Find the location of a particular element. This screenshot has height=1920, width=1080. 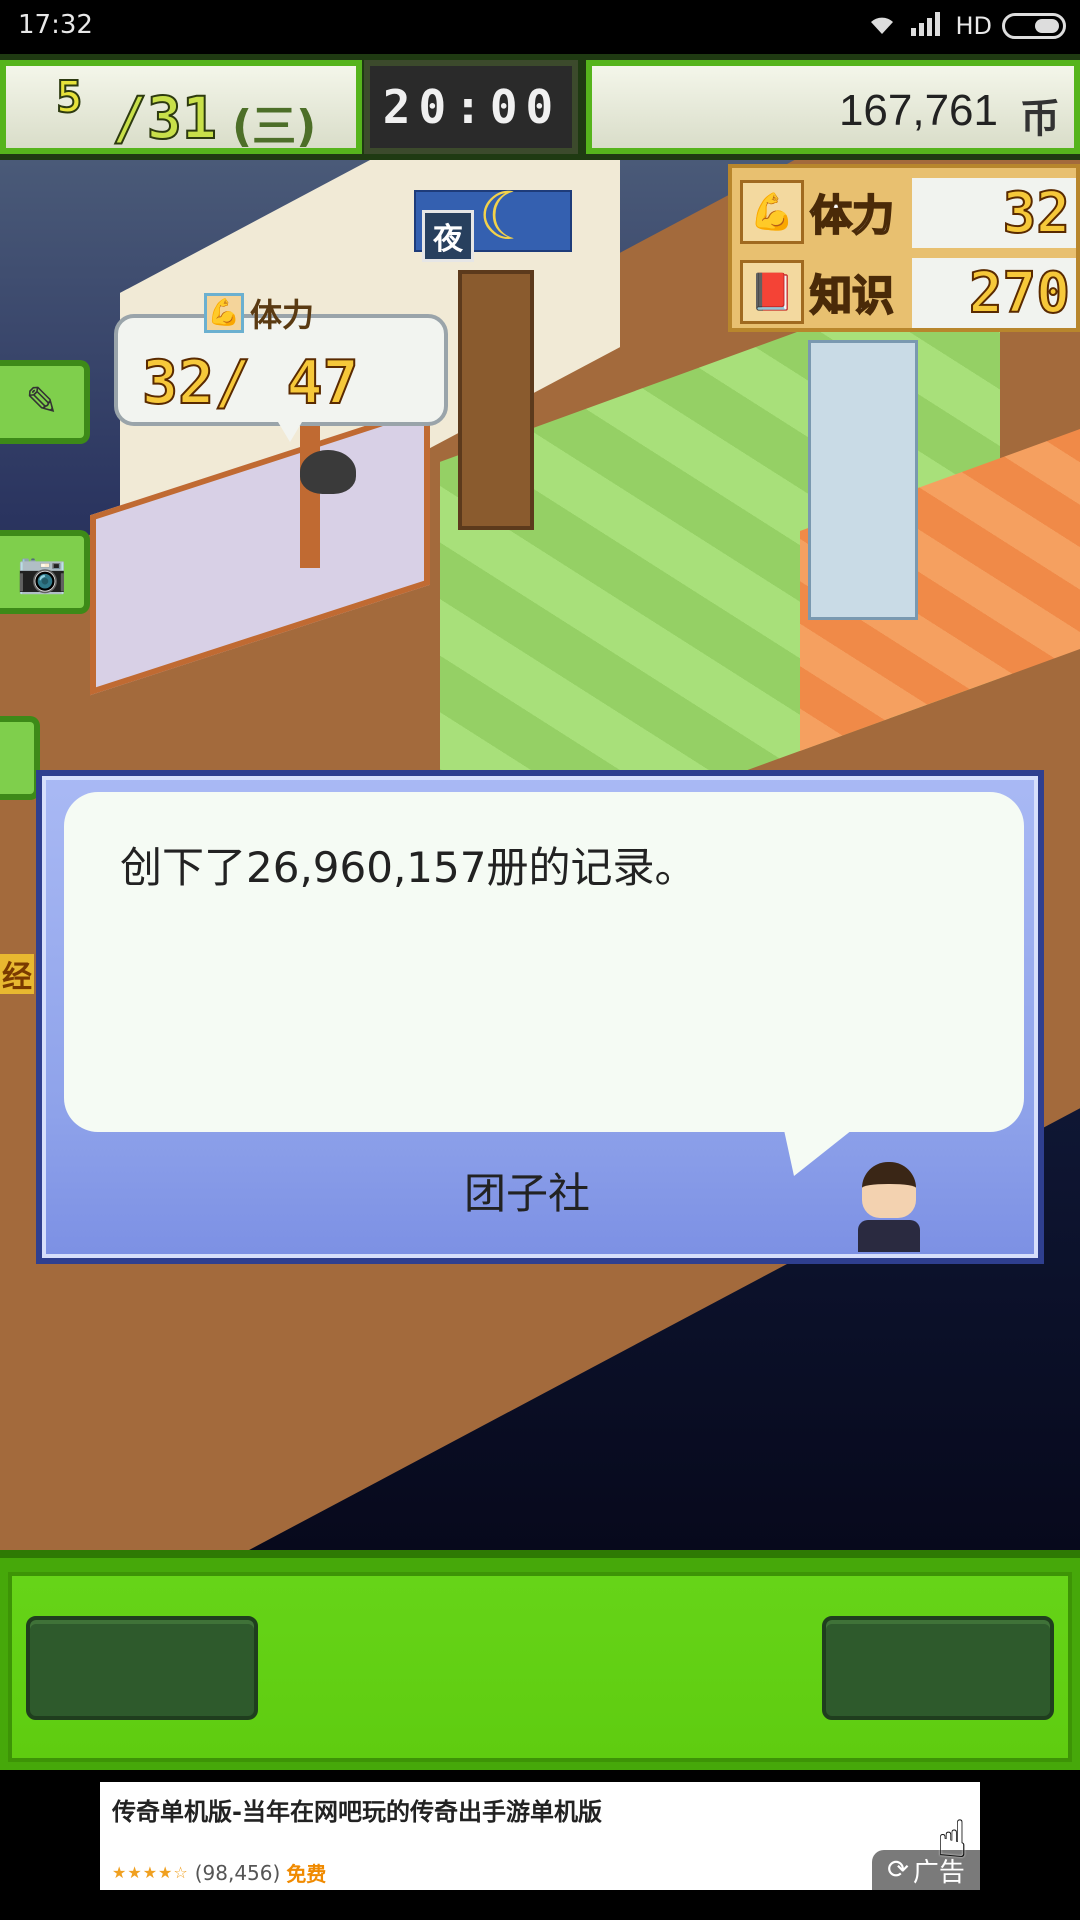

ad-title: 传奇单机版-当年在网吧玩的传奇出手游单机版 is located at coordinates (357, 1809).